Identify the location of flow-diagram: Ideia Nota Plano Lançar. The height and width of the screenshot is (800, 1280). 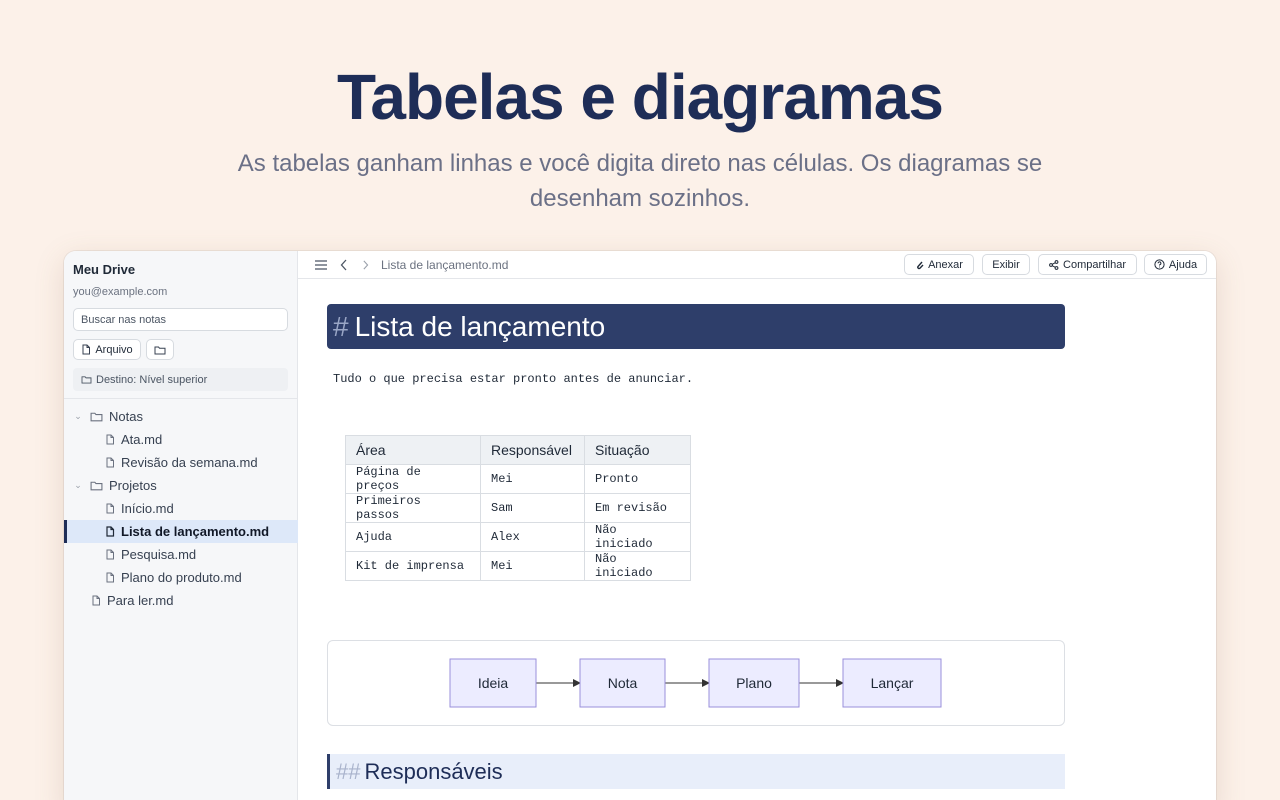
(696, 683).